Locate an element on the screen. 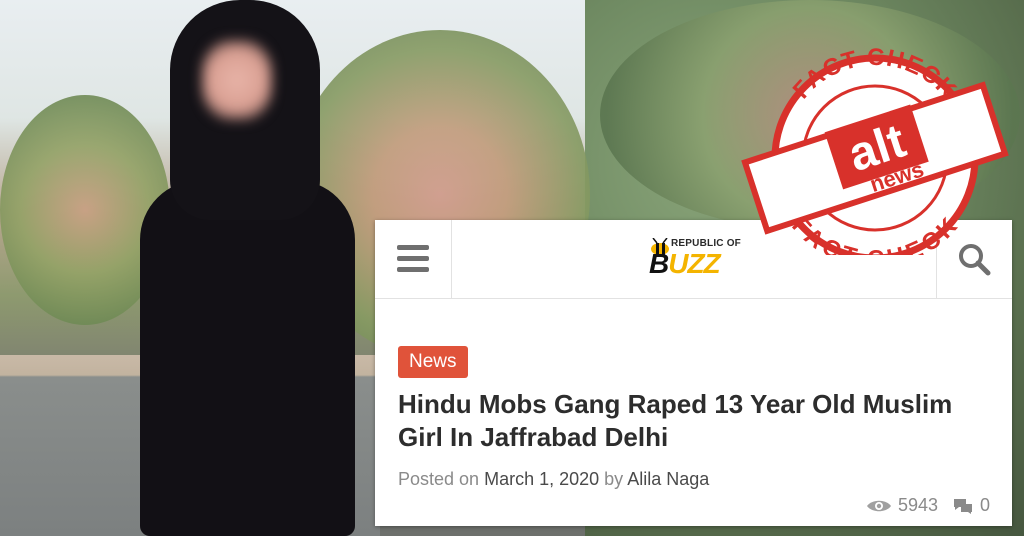 Image resolution: width=1024 pixels, height=536 pixels. robe is located at coordinates (247, 358).